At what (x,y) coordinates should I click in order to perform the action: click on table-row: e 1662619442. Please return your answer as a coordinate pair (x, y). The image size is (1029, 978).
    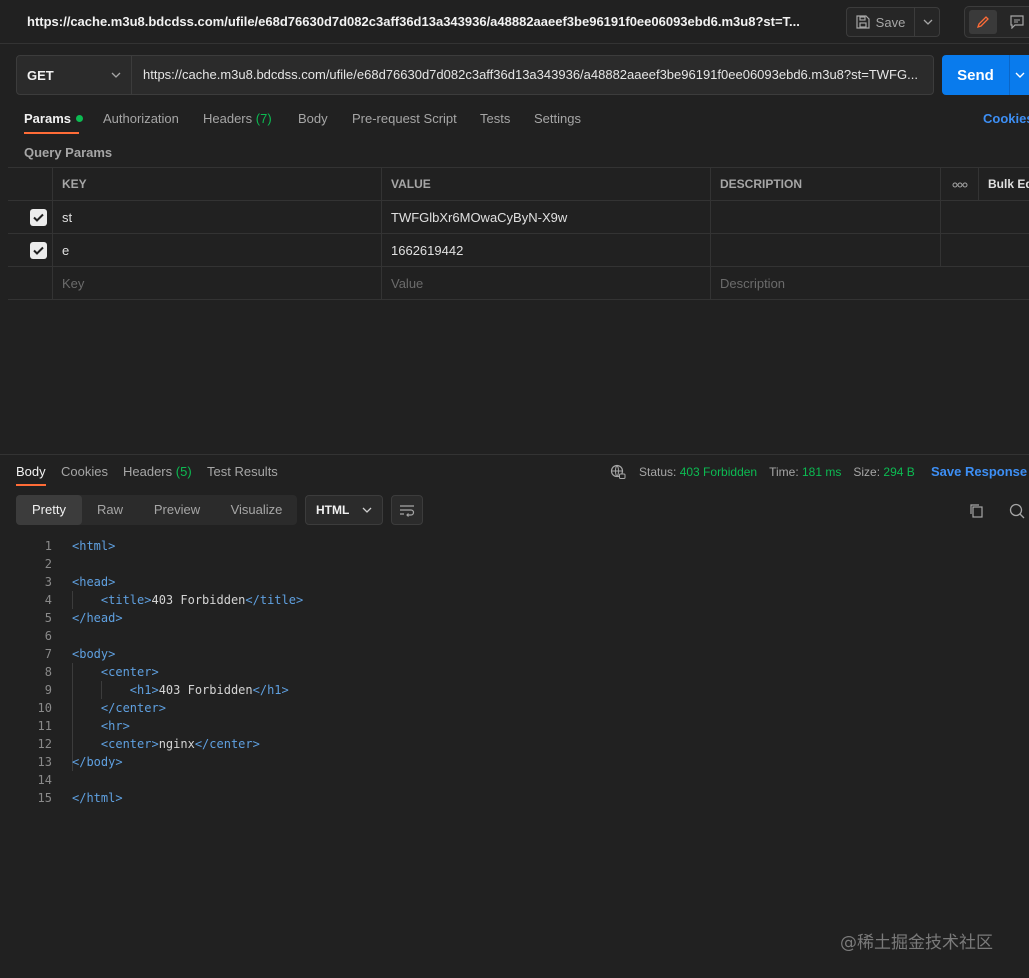
    Looking at the image, I should click on (518, 250).